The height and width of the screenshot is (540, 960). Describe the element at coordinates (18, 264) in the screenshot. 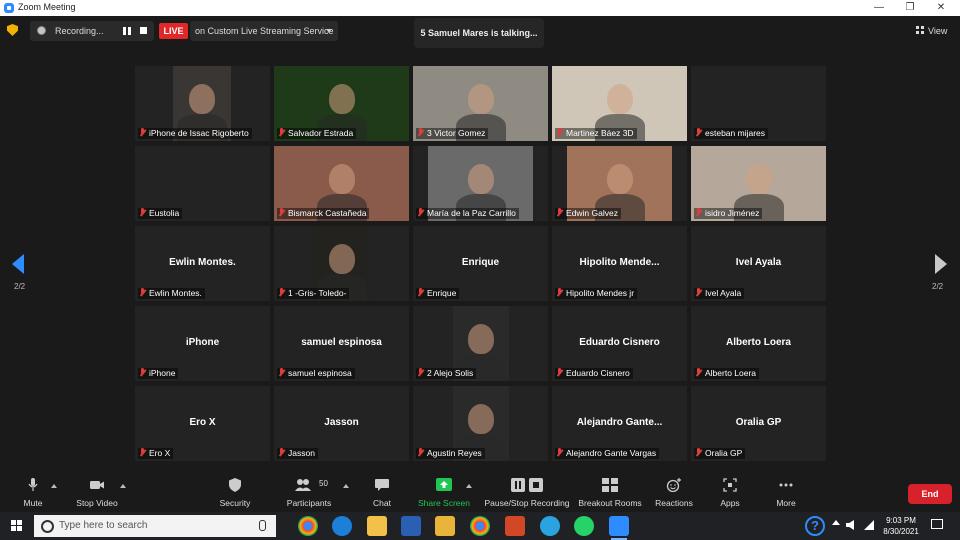

I see `previous-page-arrow-icon` at that location.